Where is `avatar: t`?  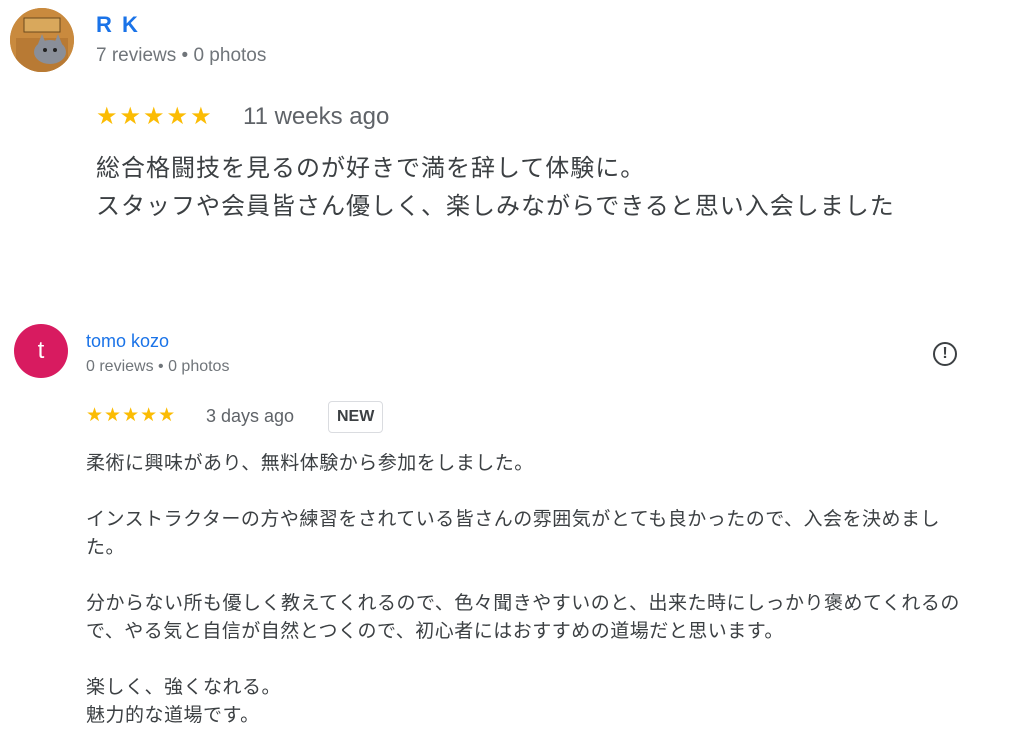
avatar: t is located at coordinates (41, 351).